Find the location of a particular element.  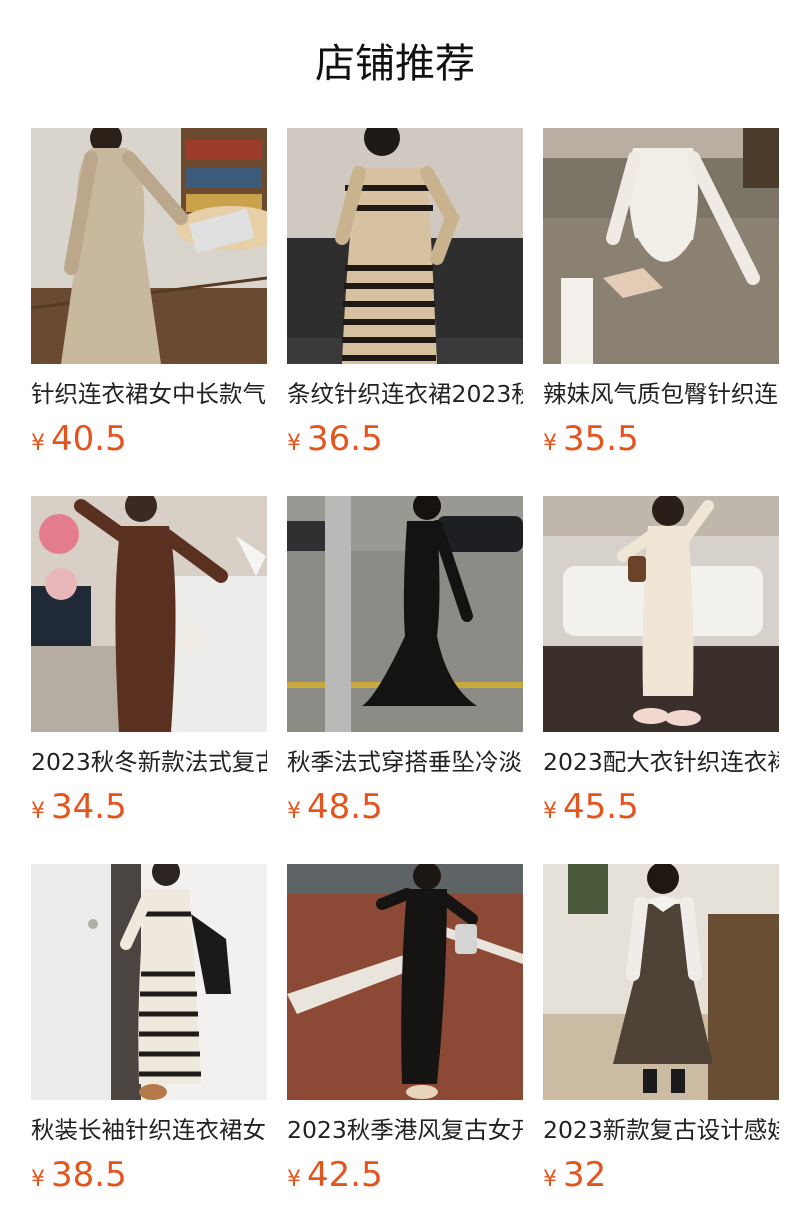

product-card: 秋装长袖针织连衣裙女条纹 ¥38.5 is located at coordinates (149, 1031).